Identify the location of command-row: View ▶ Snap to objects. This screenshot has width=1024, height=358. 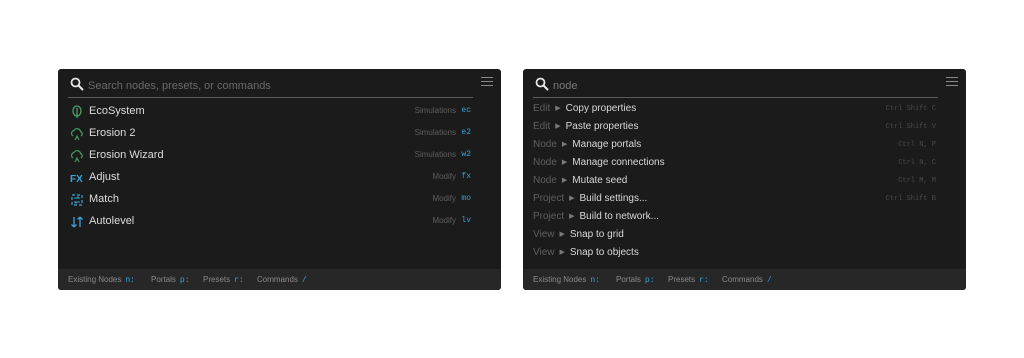
(744, 254).